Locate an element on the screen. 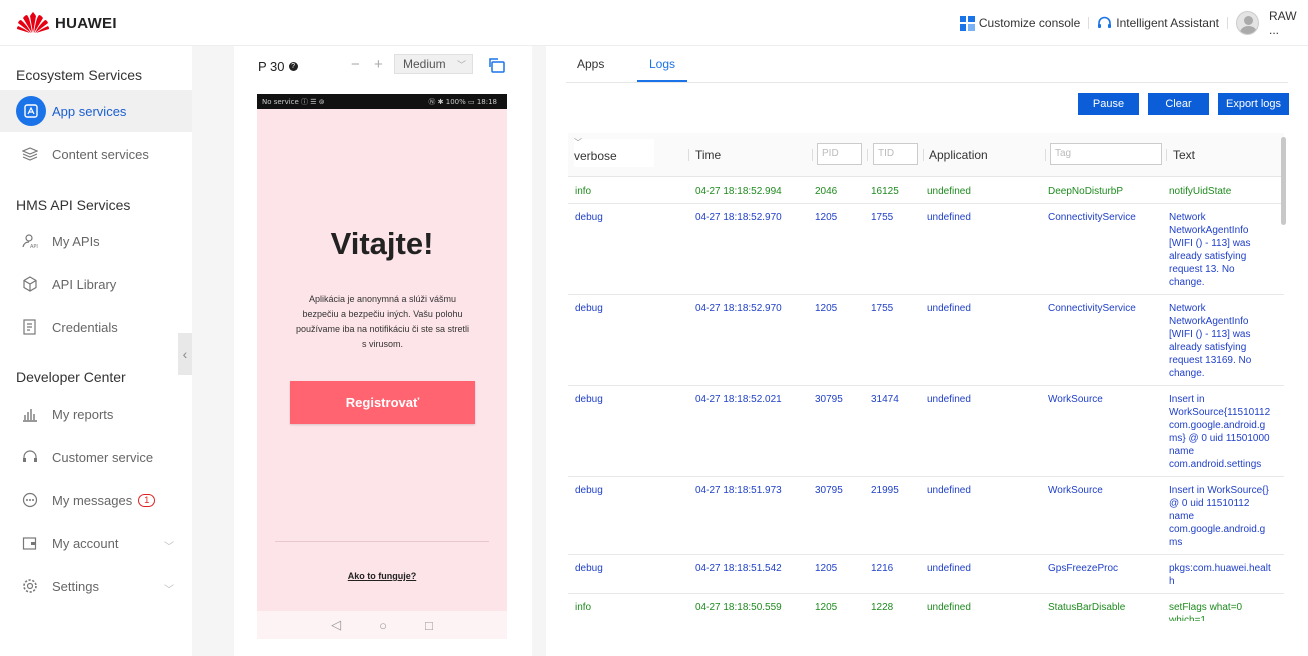 This screenshot has height=656, width=1308. chevron-left-icon: ‹ is located at coordinates (185, 354).